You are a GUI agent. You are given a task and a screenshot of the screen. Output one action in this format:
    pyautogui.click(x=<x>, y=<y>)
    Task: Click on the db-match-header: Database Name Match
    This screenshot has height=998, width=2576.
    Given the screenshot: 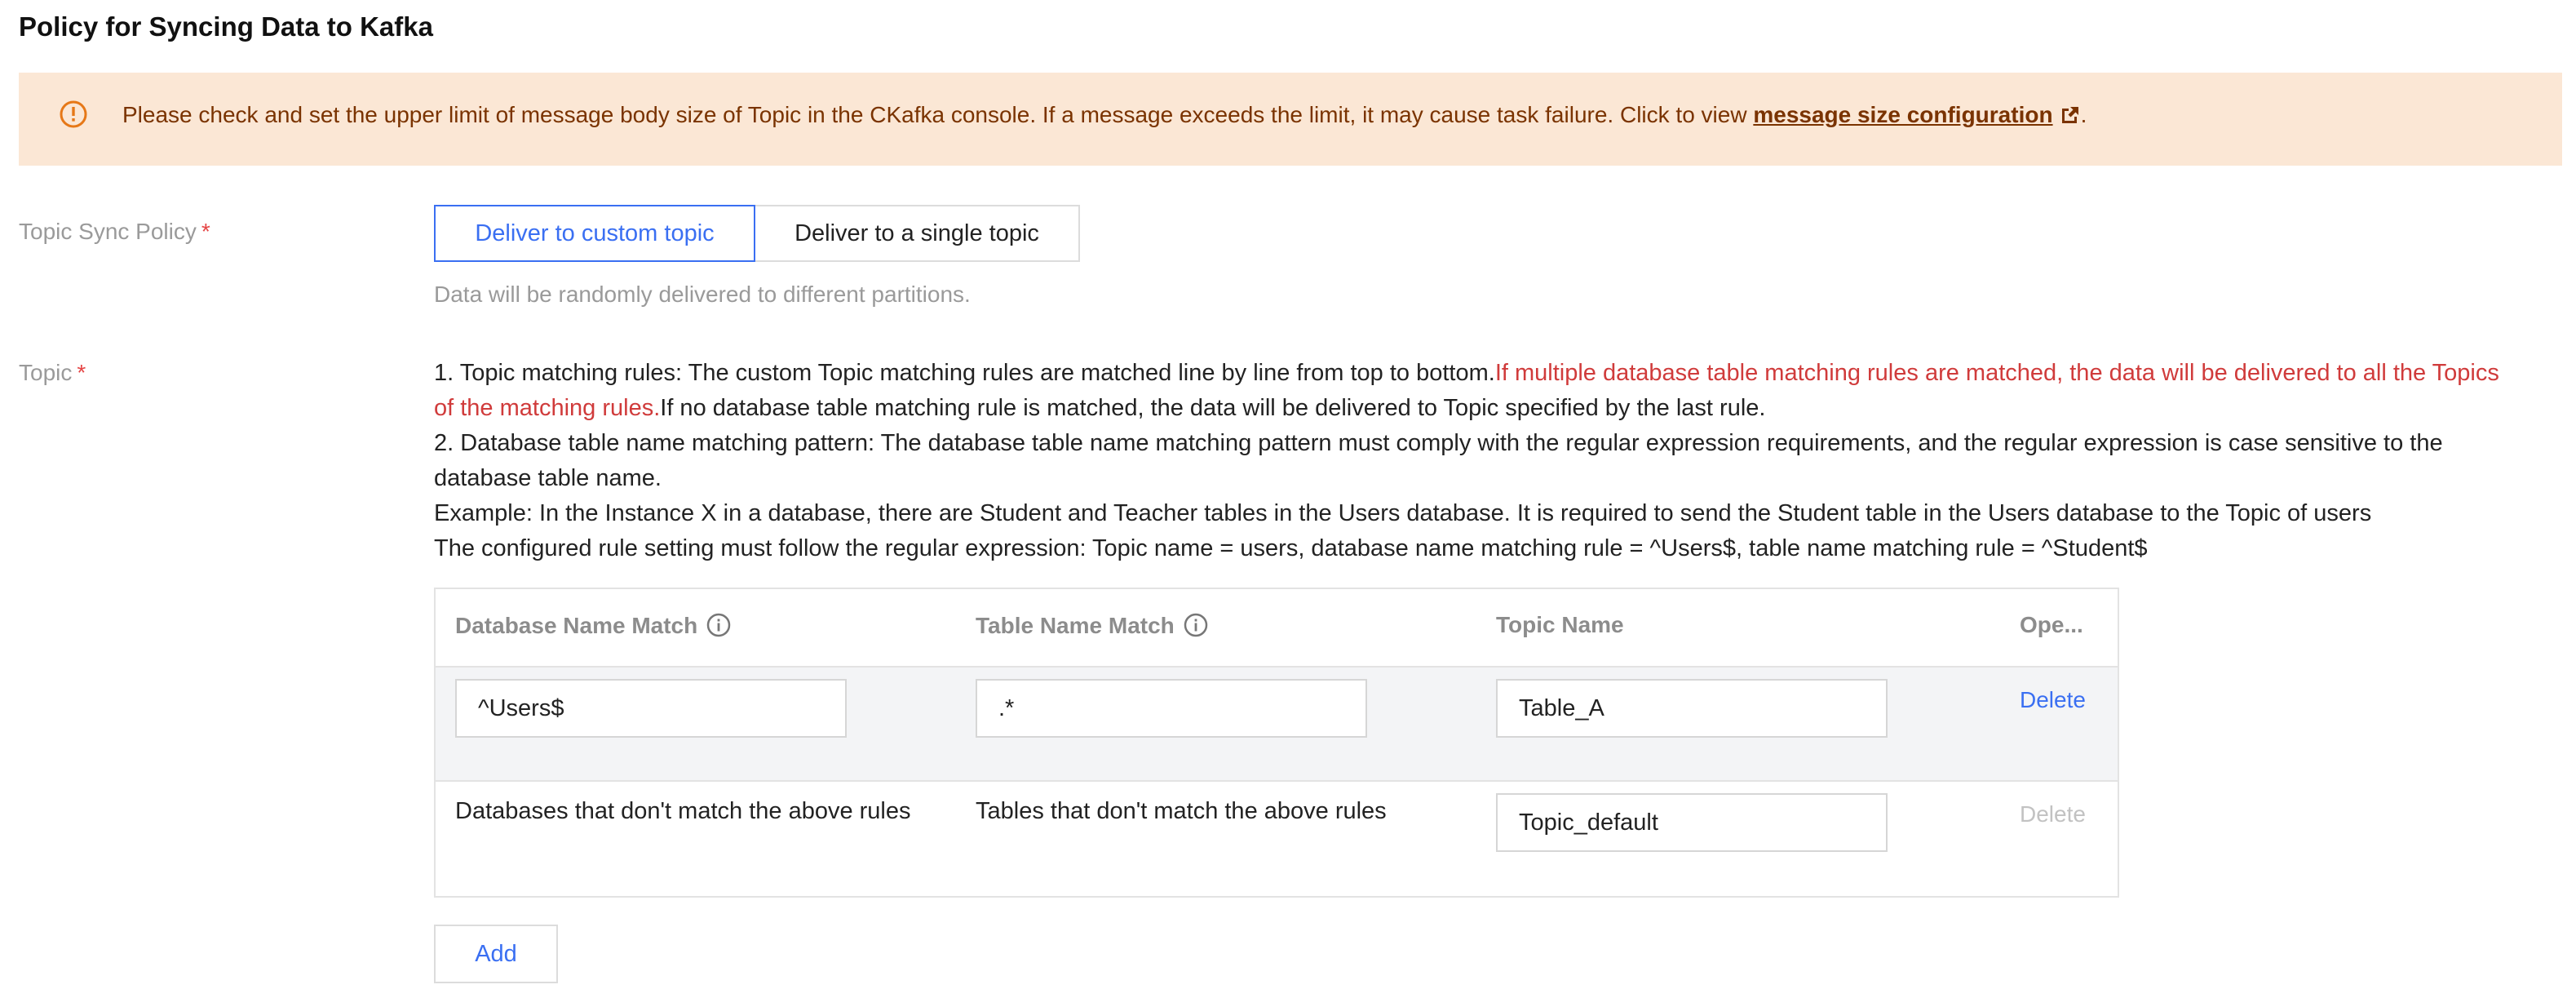 What is the action you would take?
    pyautogui.click(x=593, y=625)
    